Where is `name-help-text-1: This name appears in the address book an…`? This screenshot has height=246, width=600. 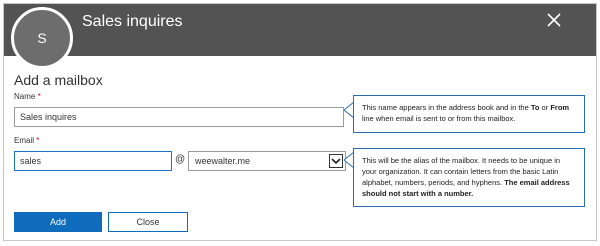
name-help-text-1: This name appears in the address book an… is located at coordinates (446, 107).